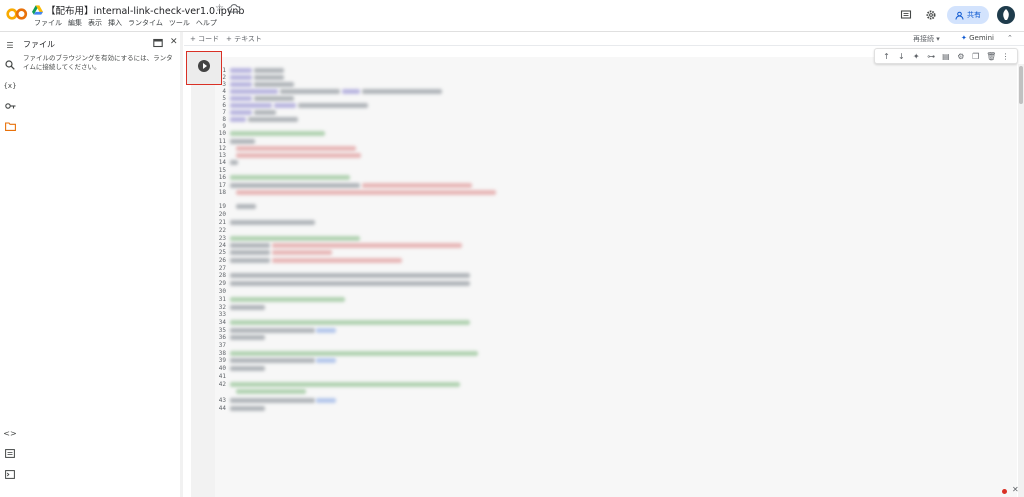 This screenshot has width=1024, height=497. What do you see at coordinates (222, 291) in the screenshot?
I see `line-number: 30` at bounding box center [222, 291].